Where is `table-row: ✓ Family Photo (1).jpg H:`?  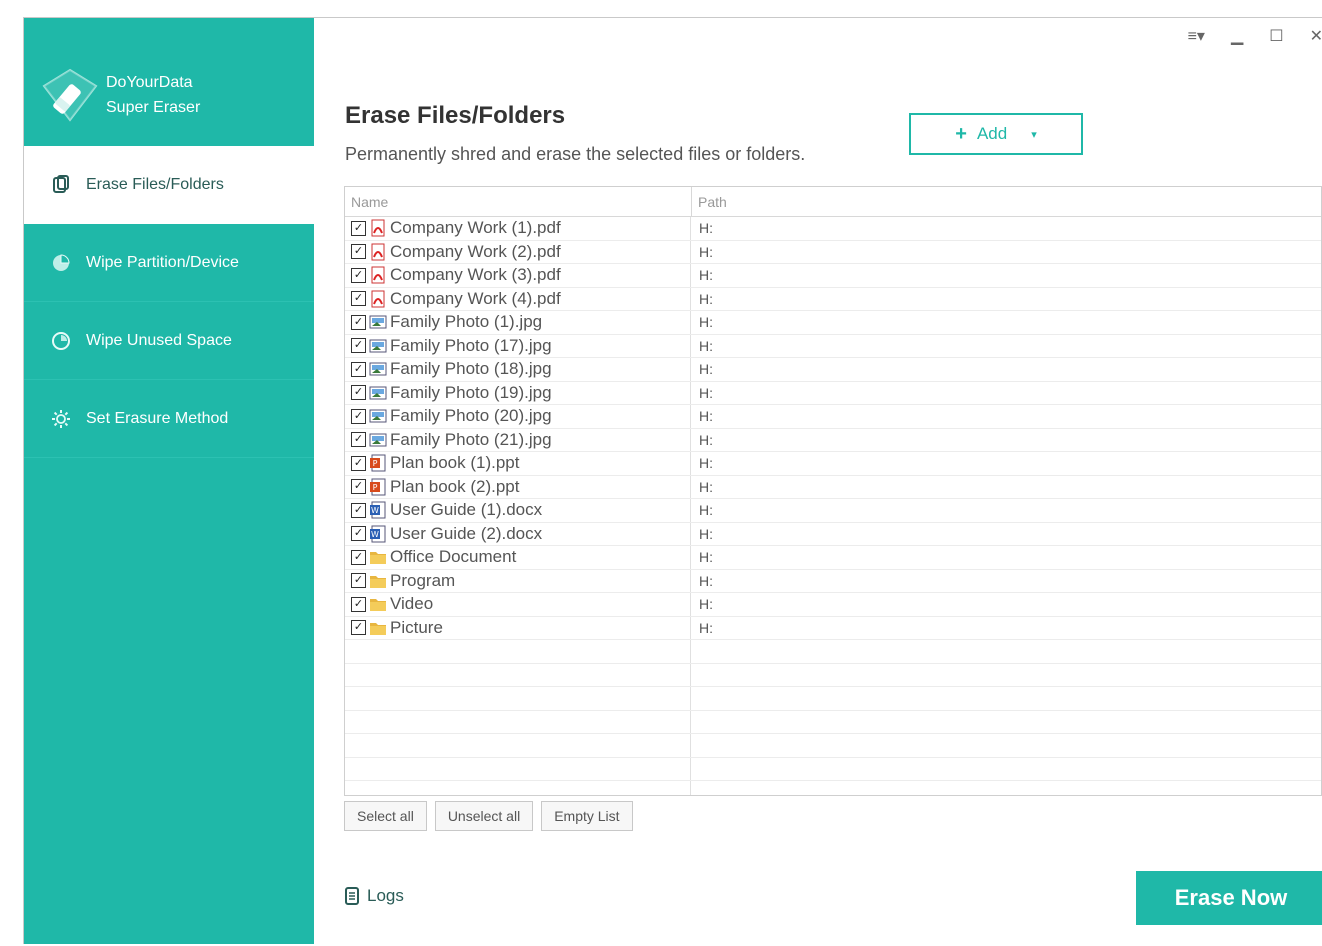
table-row: ✓ Family Photo (1).jpg H: is located at coordinates (833, 323).